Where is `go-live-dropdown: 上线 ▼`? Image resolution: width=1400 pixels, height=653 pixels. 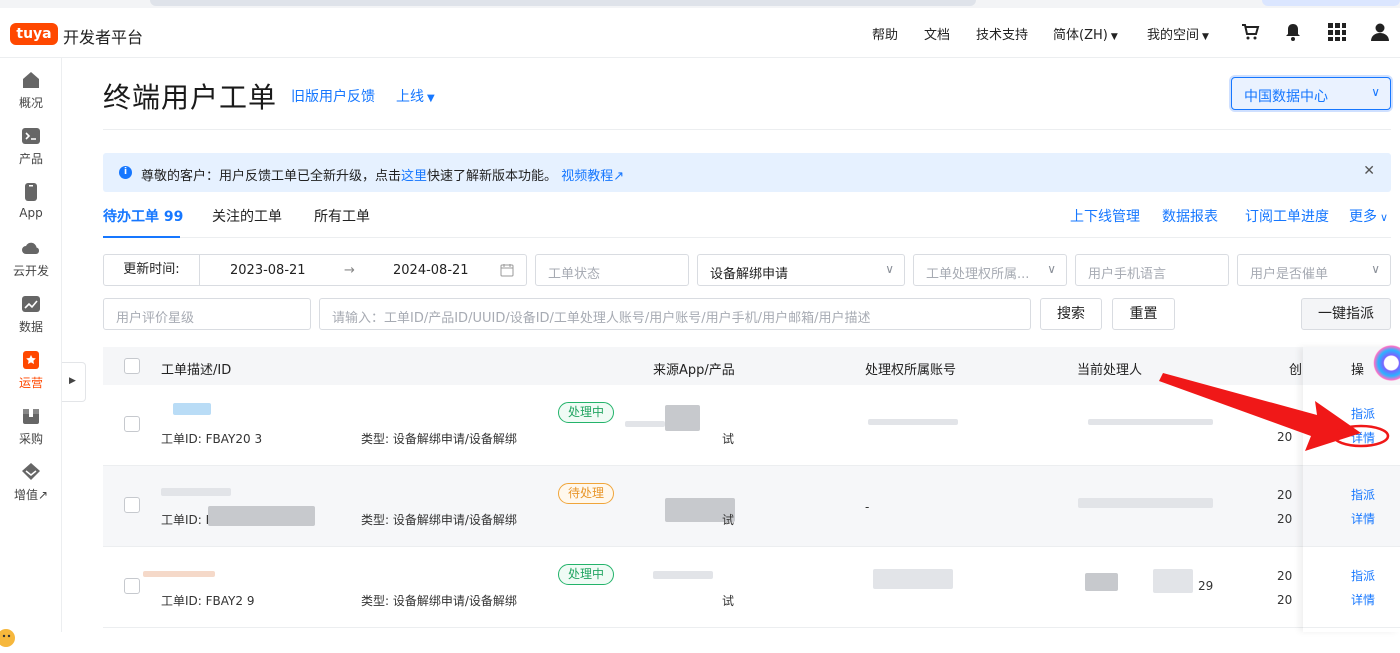
go-live-dropdown: 上线 ▼ is located at coordinates (415, 96).